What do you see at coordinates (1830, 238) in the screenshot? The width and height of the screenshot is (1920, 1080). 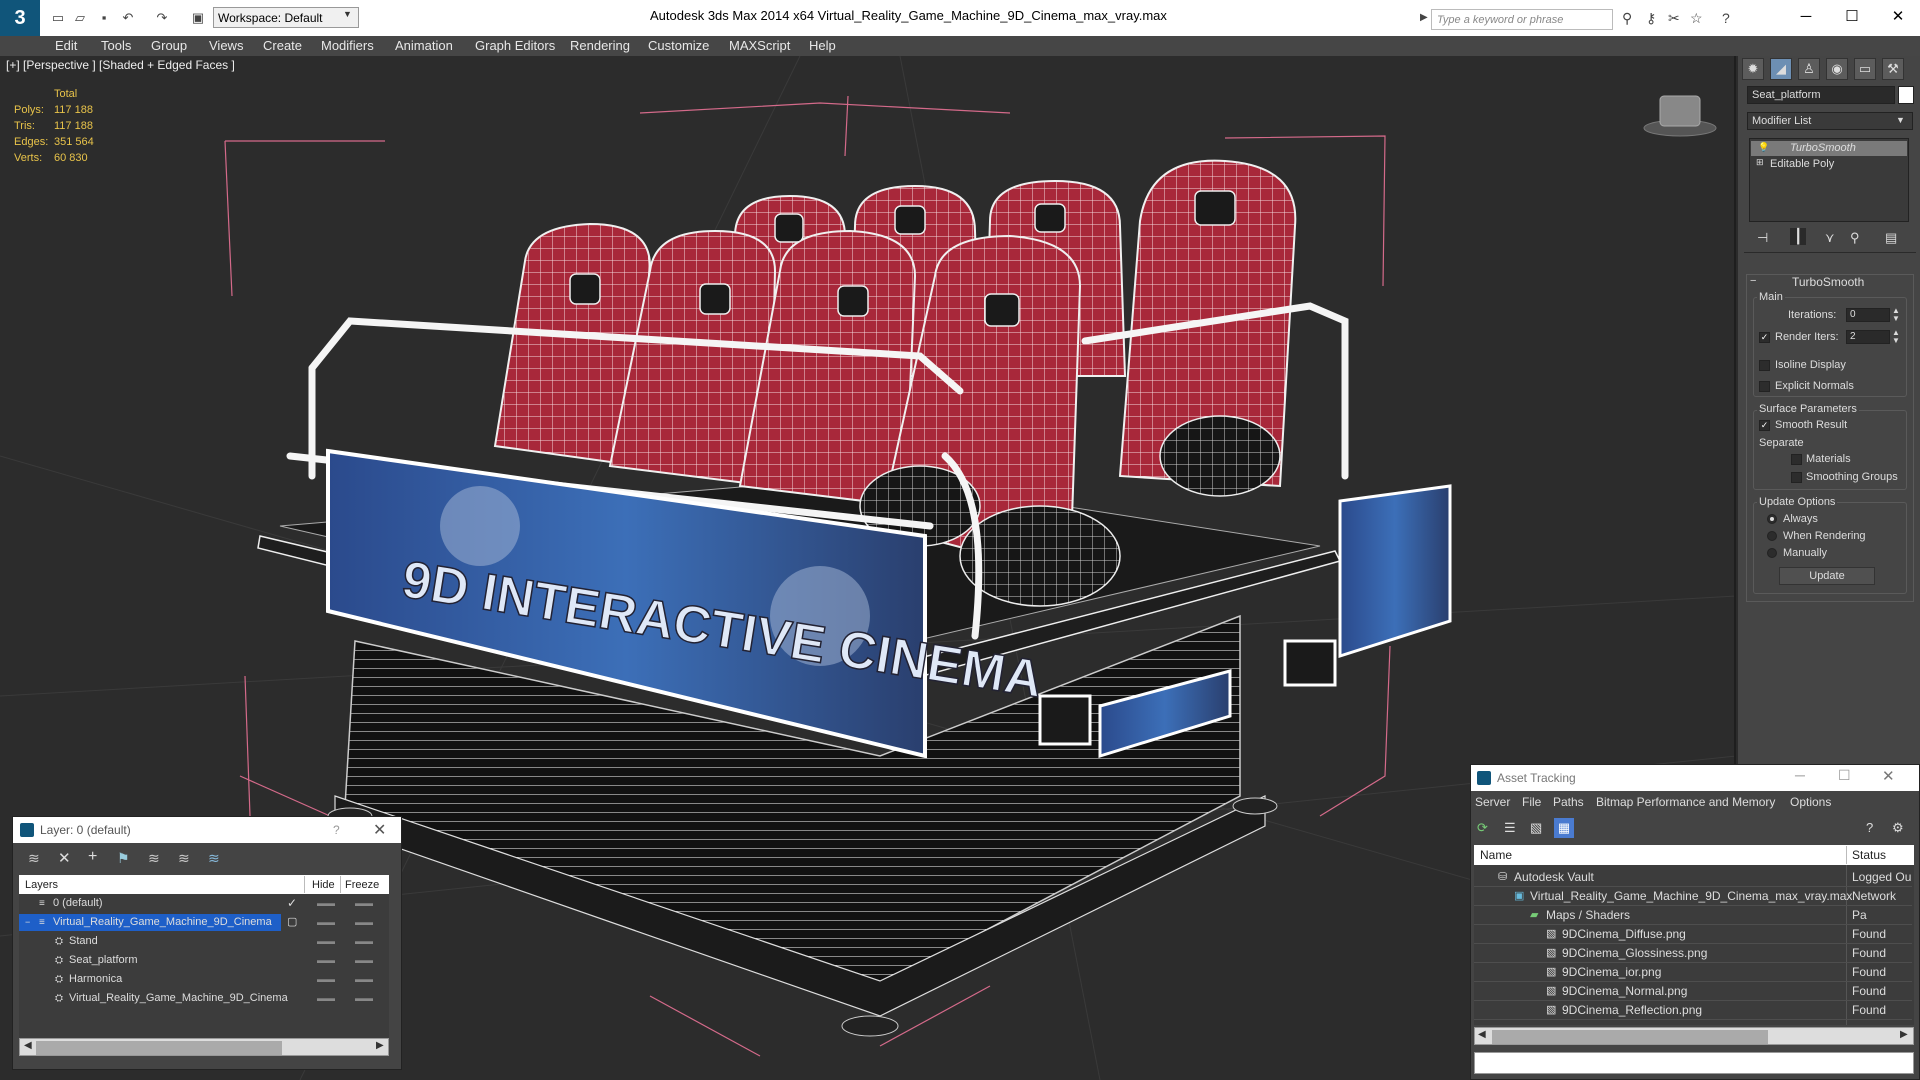 I see `make-unique-icon: ⋎` at bounding box center [1830, 238].